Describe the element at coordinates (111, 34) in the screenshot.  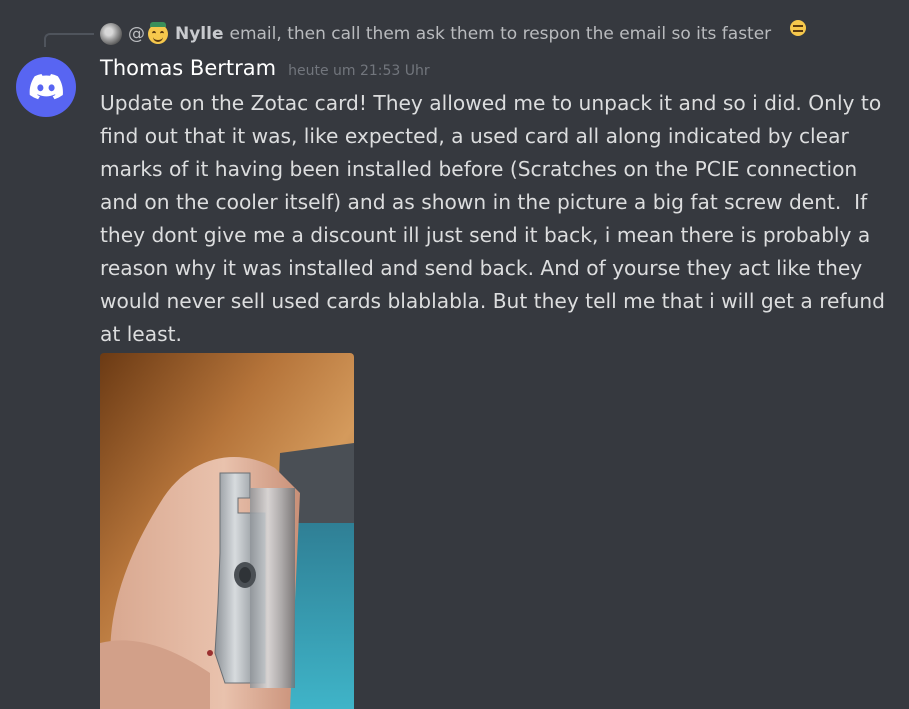
I see `replied-user-avatar` at that location.